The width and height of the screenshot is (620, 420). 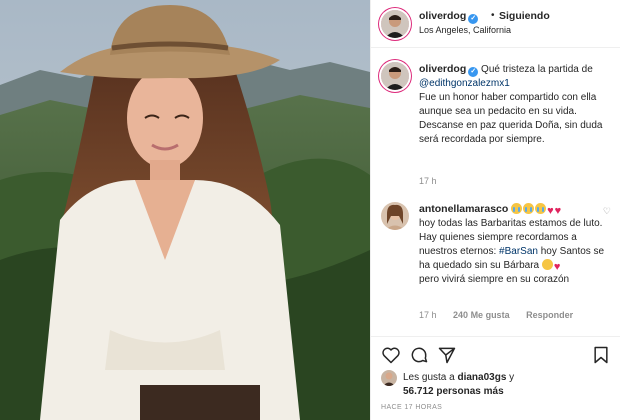 What do you see at coordinates (481, 377) in the screenshot?
I see `liker-username: diana03gs` at bounding box center [481, 377].